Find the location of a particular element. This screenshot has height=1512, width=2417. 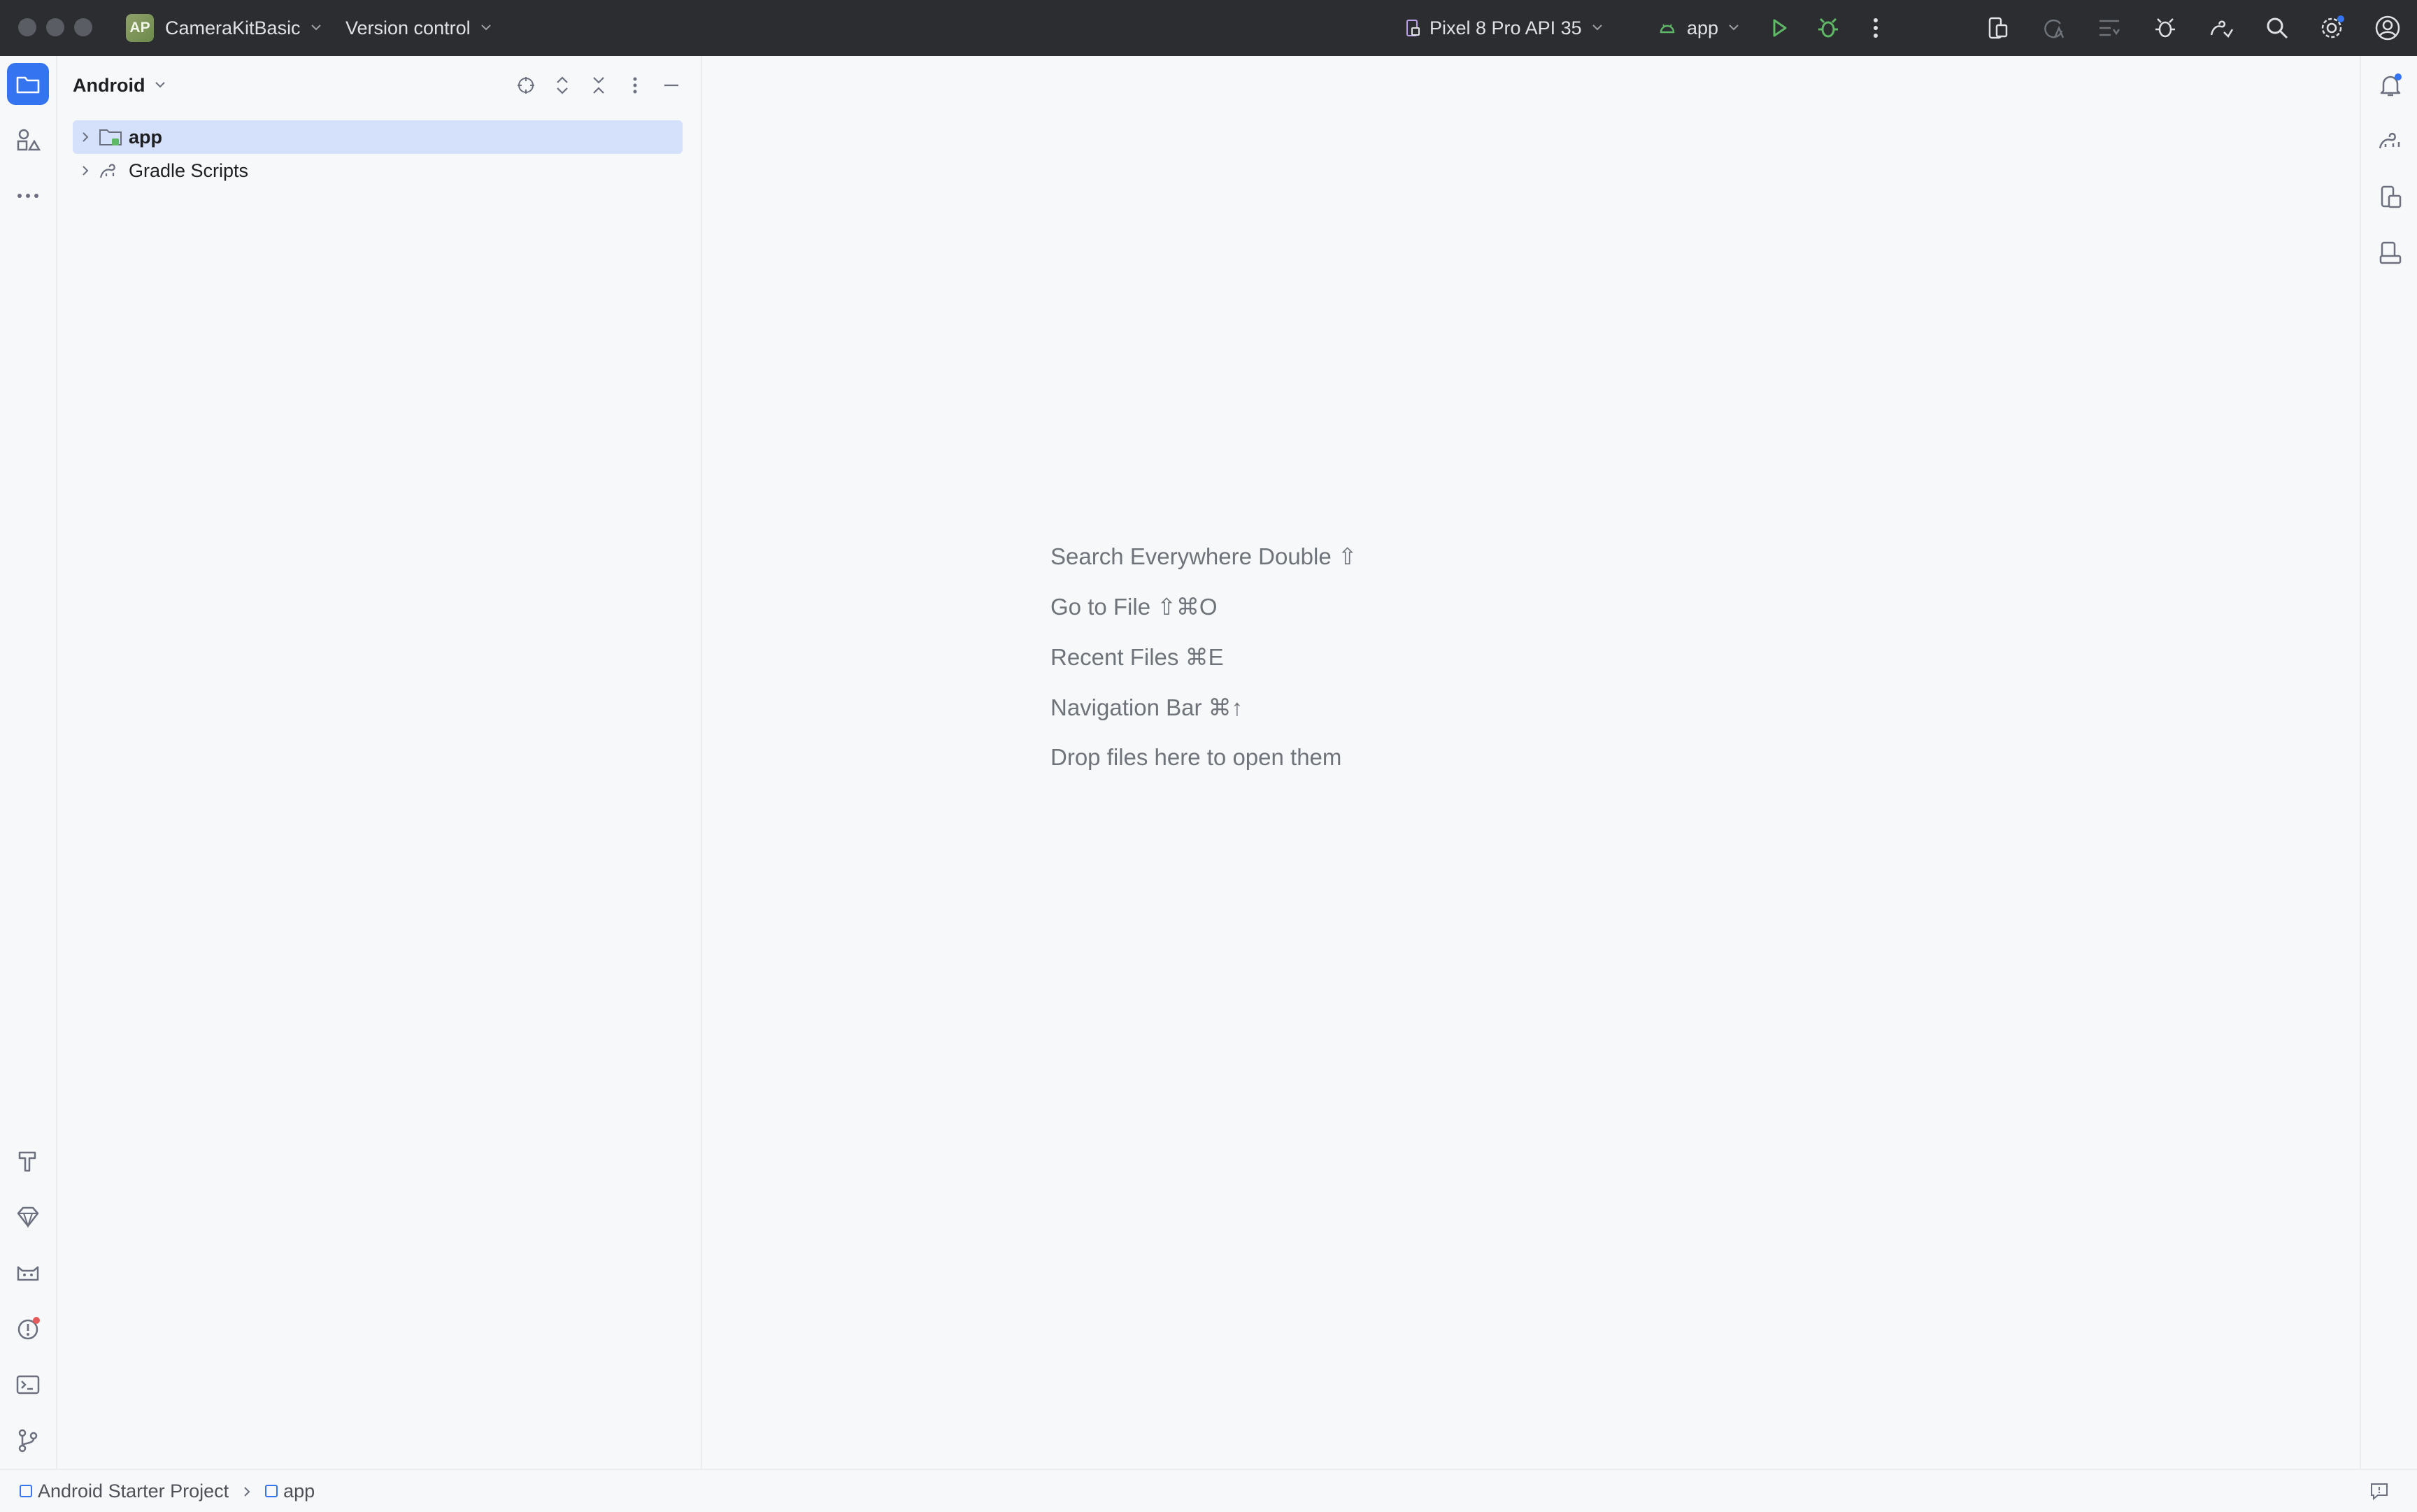

project-folder-icon is located at coordinates (28, 85).